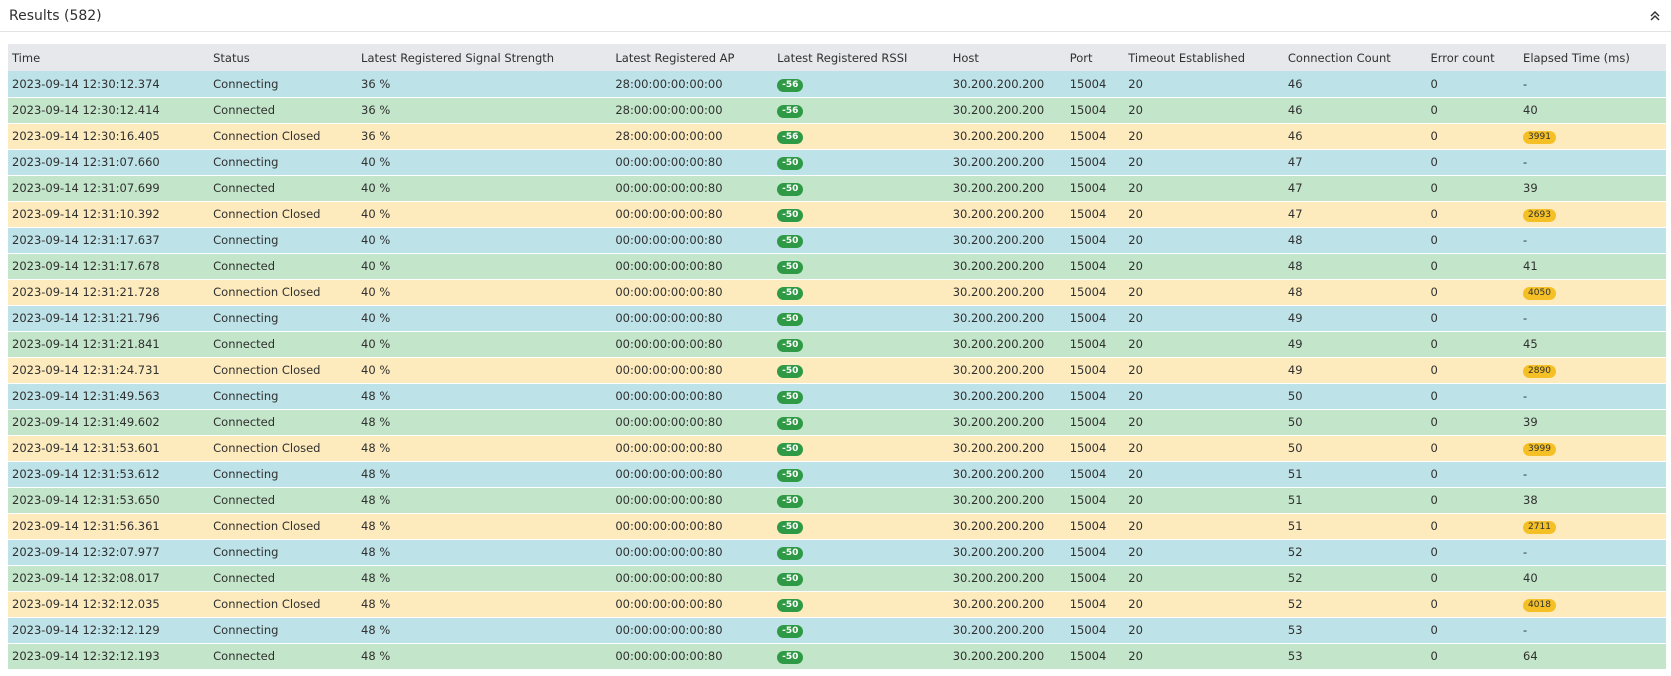 This screenshot has width=1671, height=676. I want to click on panel-title: Results (582), so click(55, 15).